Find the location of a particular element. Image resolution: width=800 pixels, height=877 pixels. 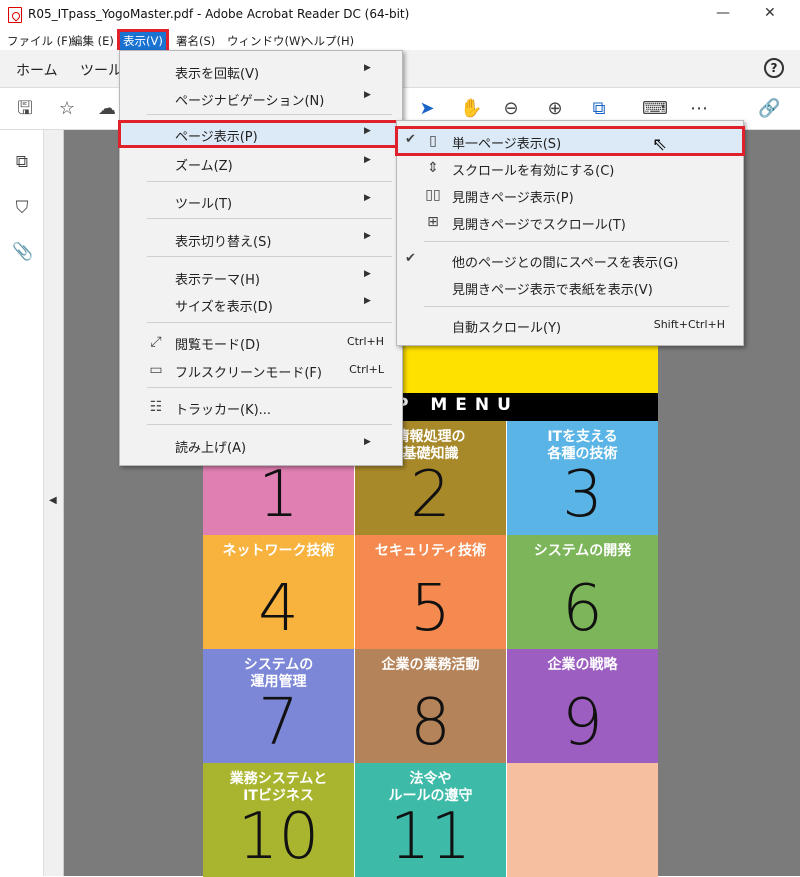

submenu-two-page-scroll: ⊞ 見開きページでスクロール(T) is located at coordinates (570, 222).